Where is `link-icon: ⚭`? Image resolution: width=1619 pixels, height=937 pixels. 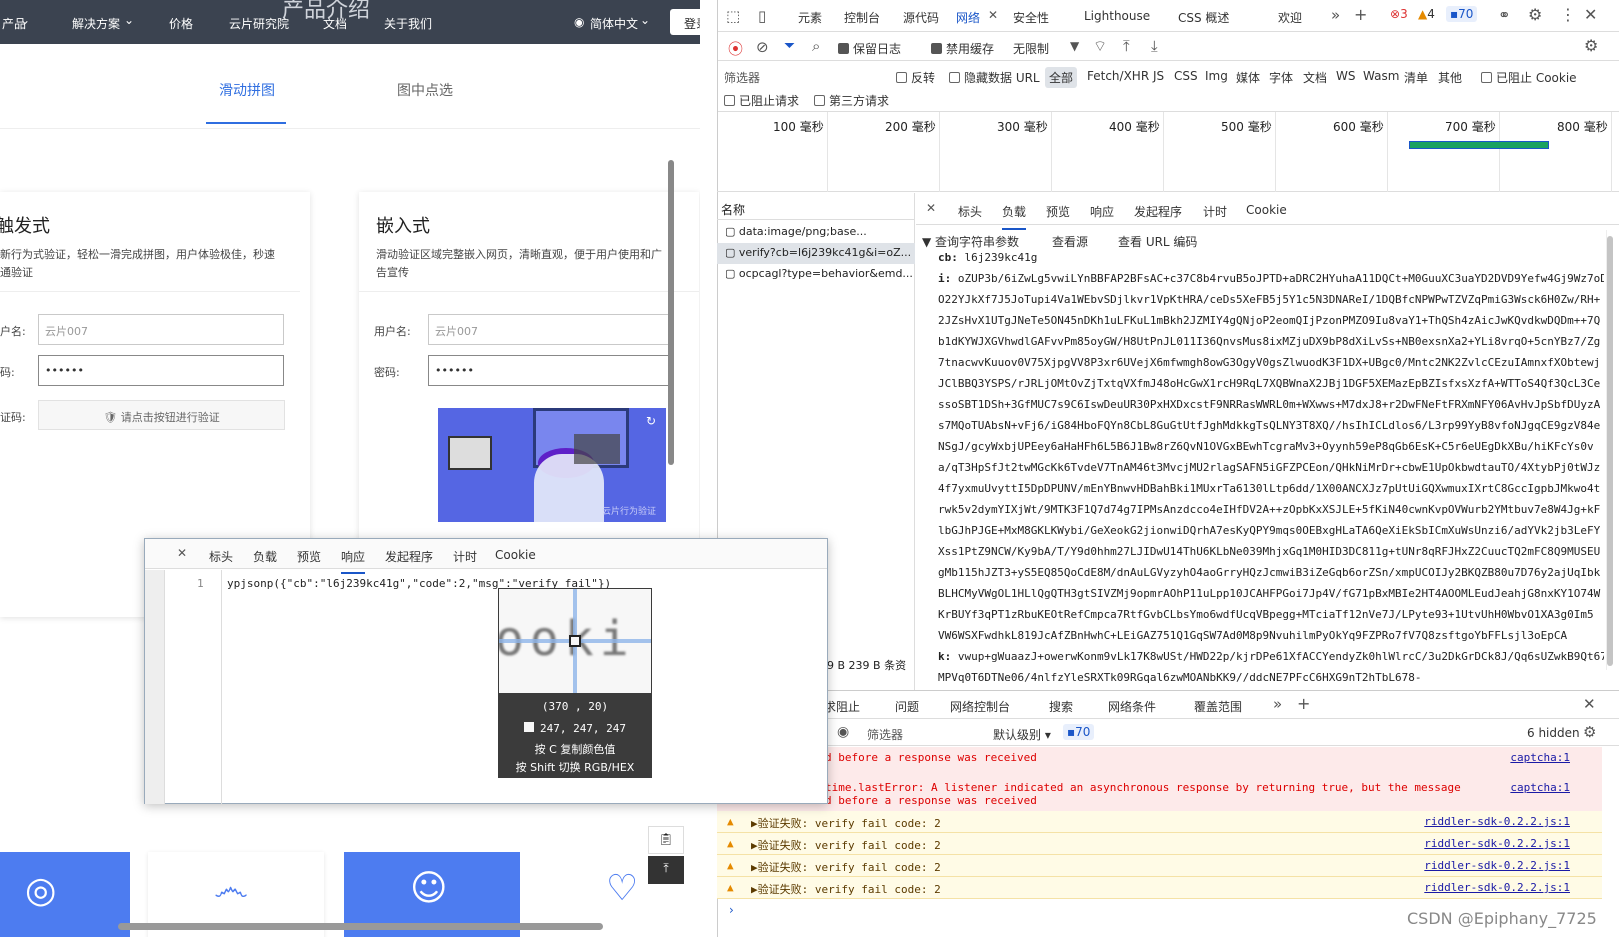
link-icon: ⚭ is located at coordinates (1504, 15).